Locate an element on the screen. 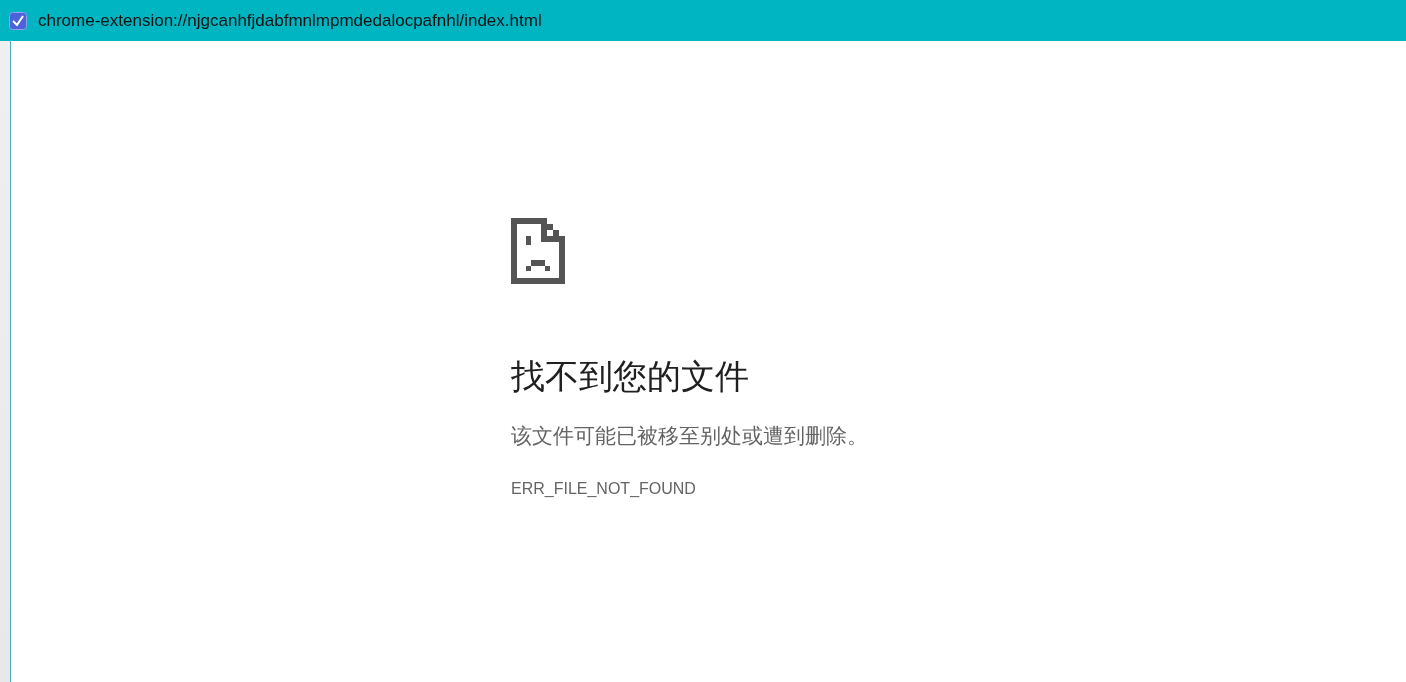  sad-file-icon is located at coordinates (538, 251).